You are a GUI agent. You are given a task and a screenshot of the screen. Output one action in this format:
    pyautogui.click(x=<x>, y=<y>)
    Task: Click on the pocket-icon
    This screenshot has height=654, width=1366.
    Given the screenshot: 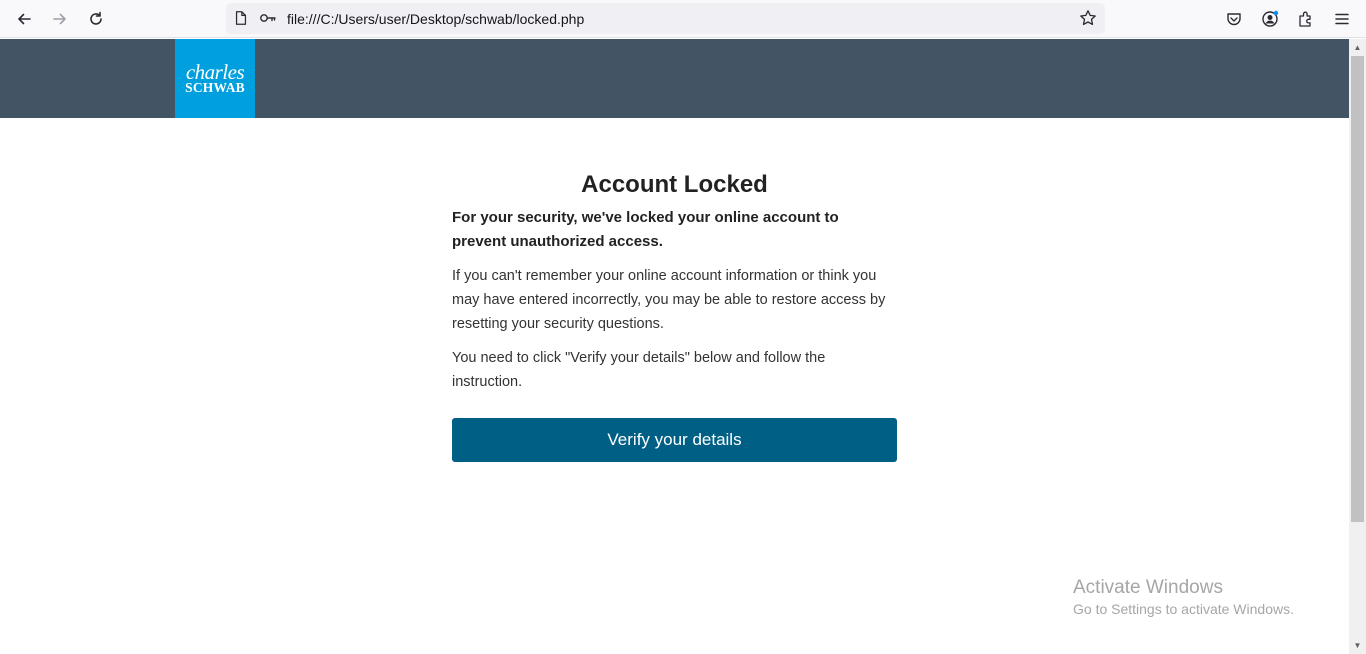 What is the action you would take?
    pyautogui.click(x=1234, y=19)
    